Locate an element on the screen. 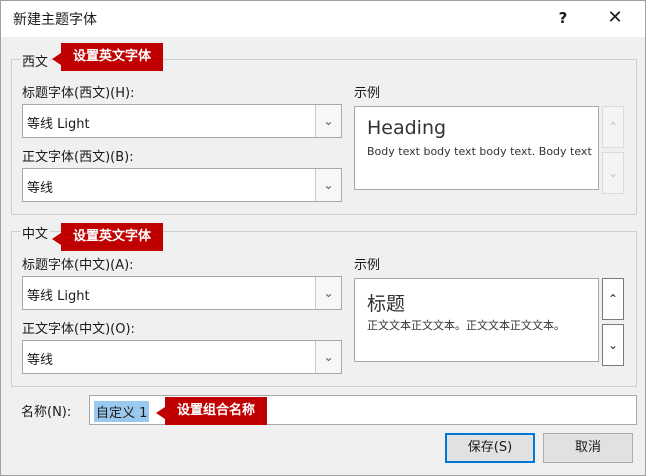 The image size is (646, 476). eastasian-heading-font-label: 标题字体(中文)(A): is located at coordinates (78, 265).